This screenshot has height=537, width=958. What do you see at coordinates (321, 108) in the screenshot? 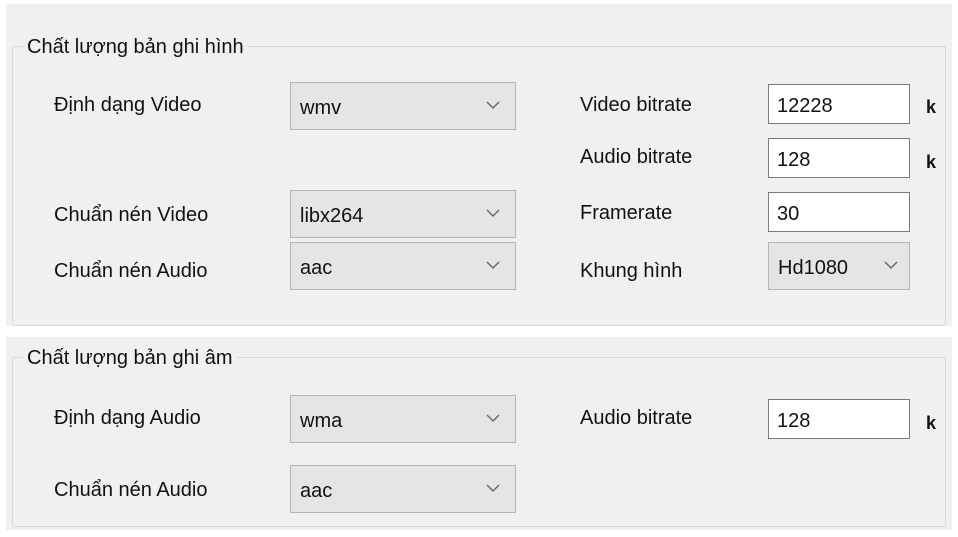
I see `video-format-value: wmv` at bounding box center [321, 108].